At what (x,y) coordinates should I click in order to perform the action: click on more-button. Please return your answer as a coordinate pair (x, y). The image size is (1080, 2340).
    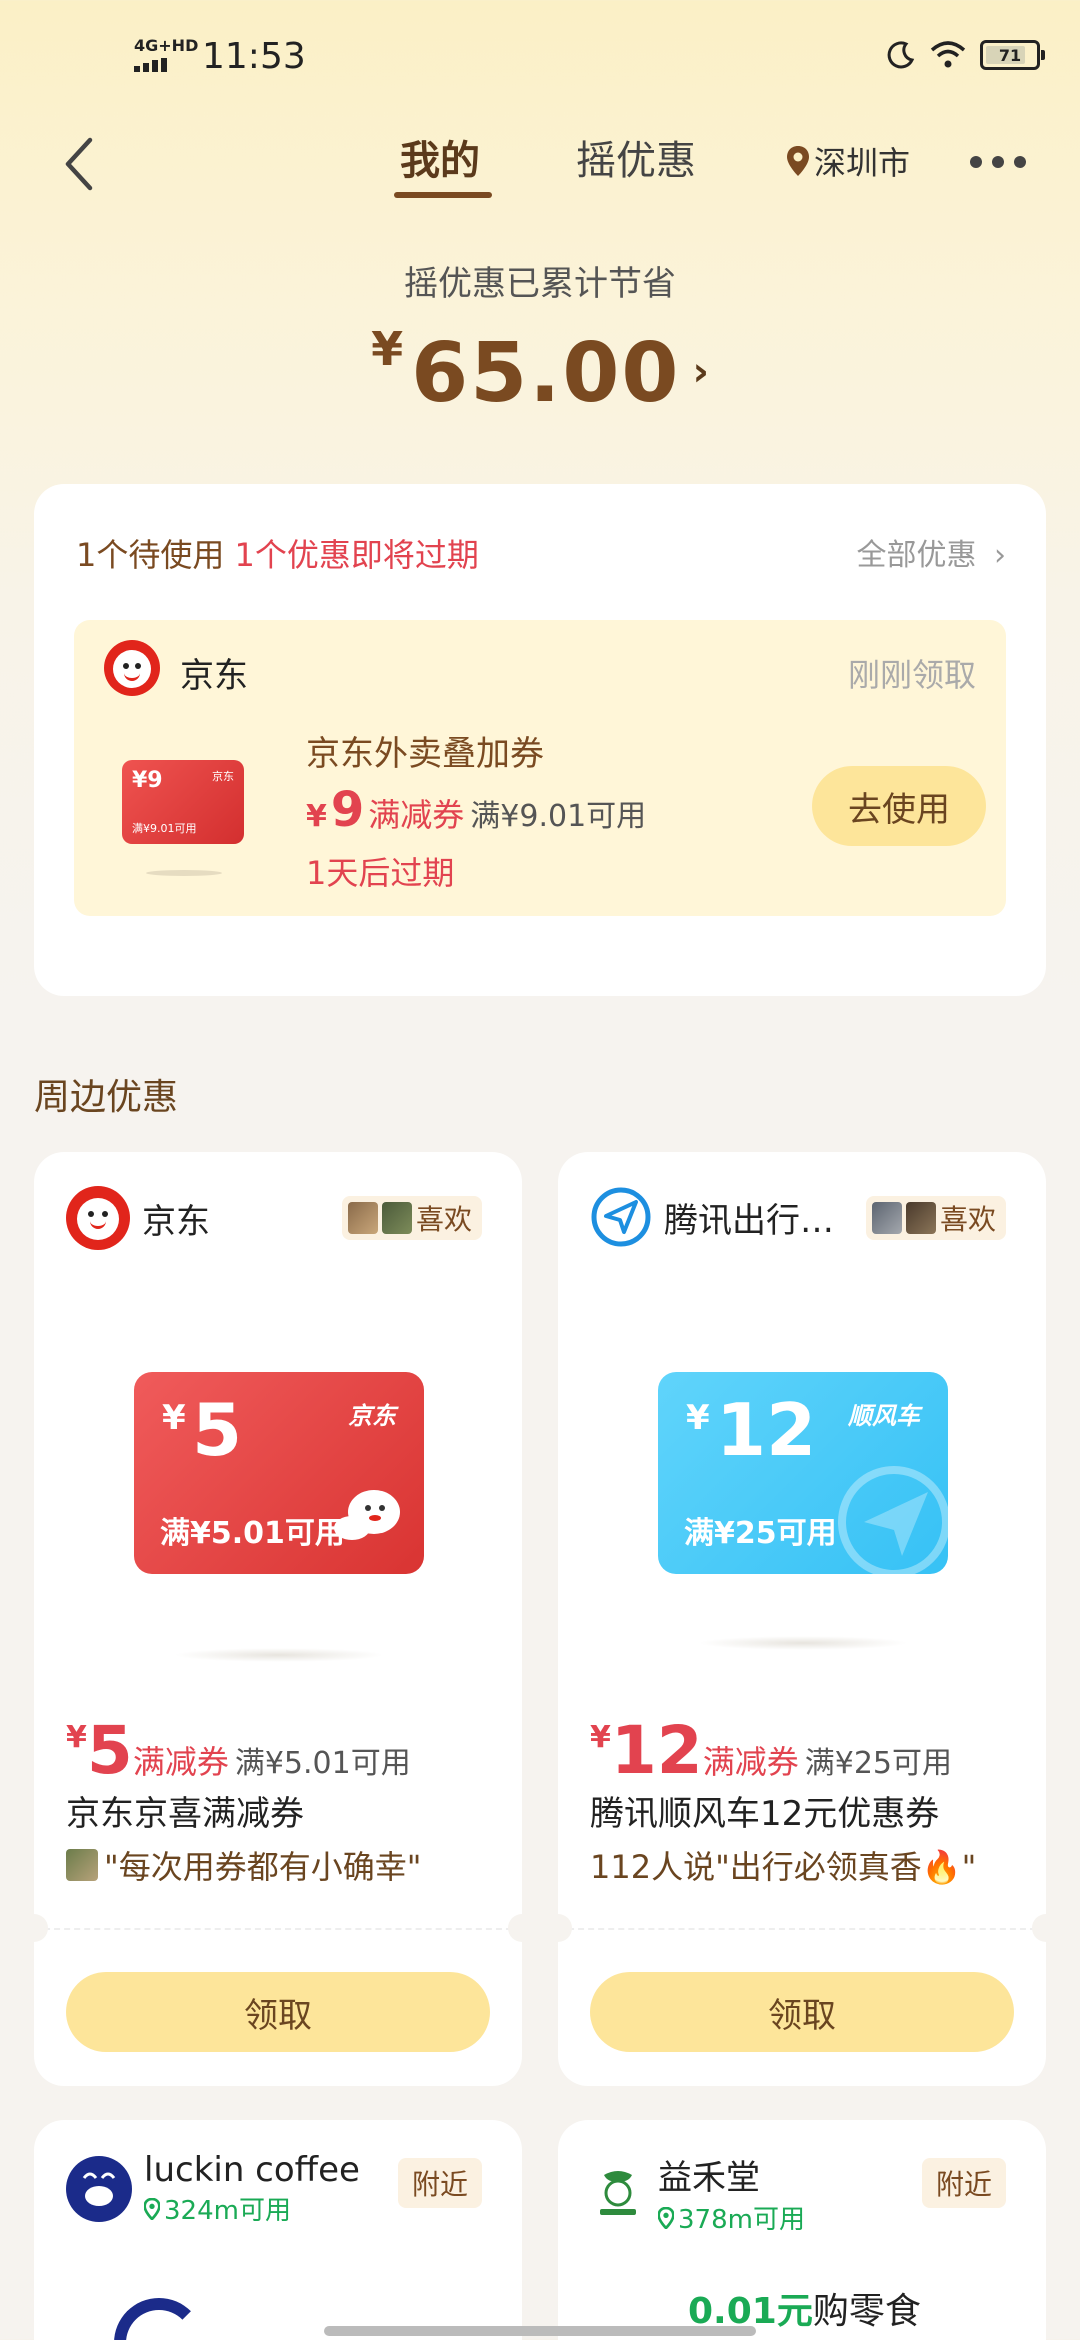
    Looking at the image, I should click on (998, 162).